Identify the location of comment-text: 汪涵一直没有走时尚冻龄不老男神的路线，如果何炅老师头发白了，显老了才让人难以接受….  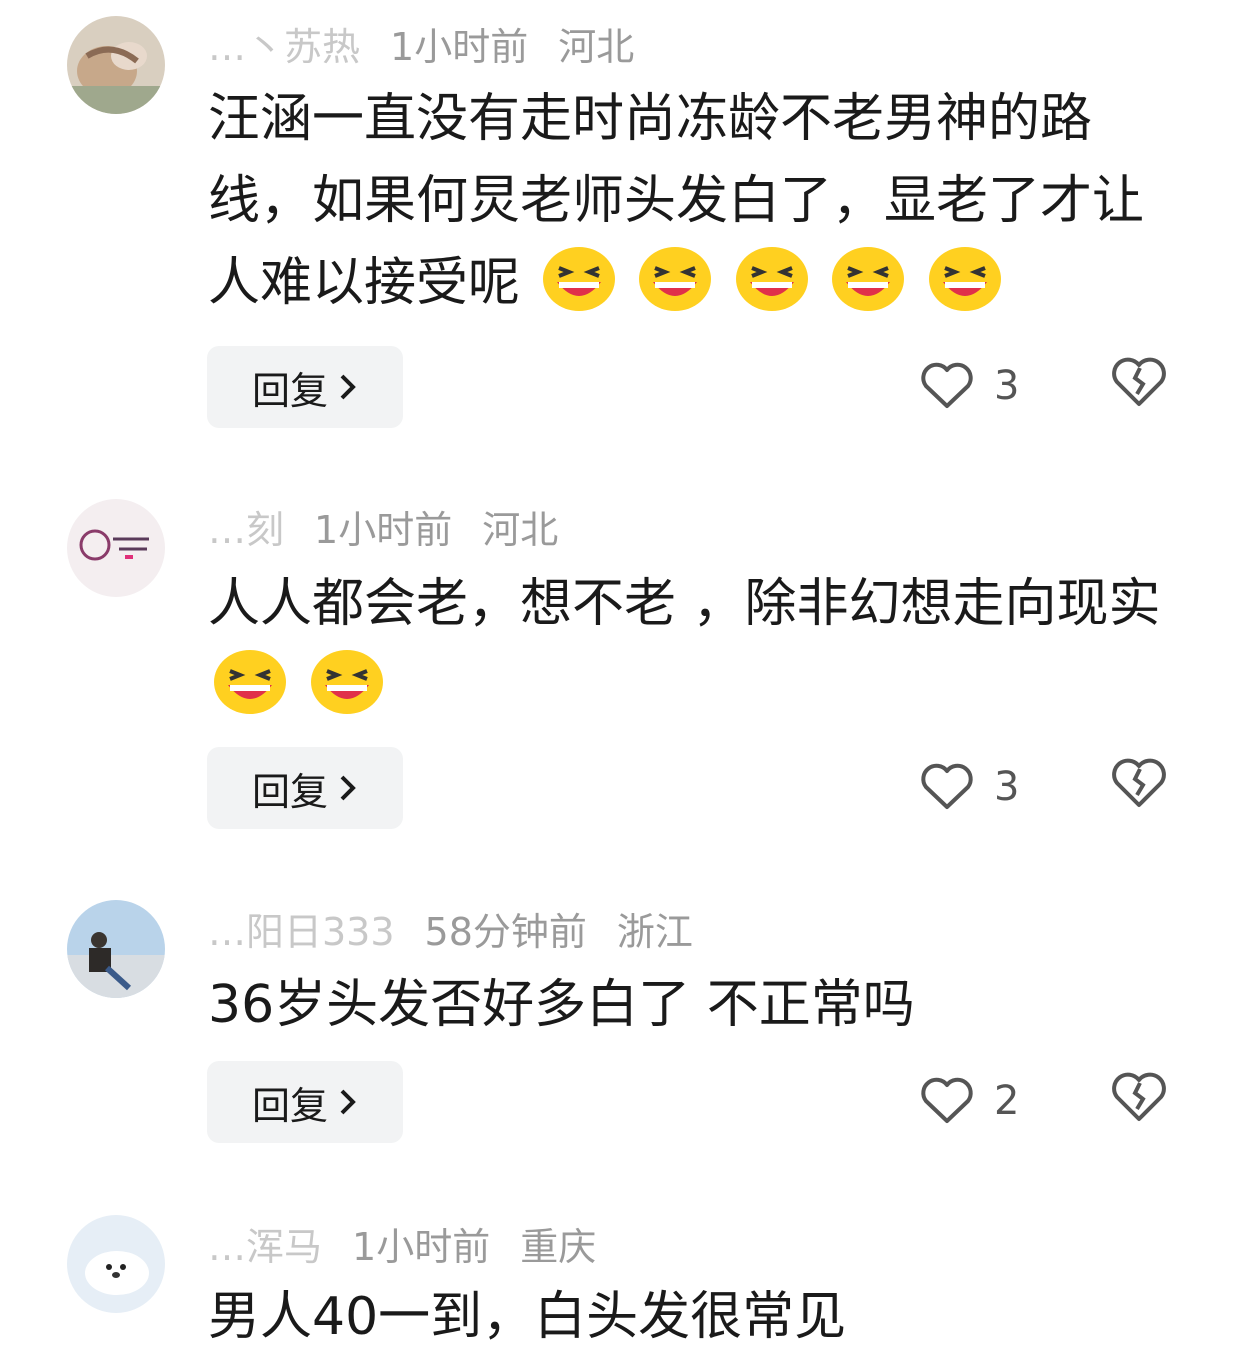
(698, 201).